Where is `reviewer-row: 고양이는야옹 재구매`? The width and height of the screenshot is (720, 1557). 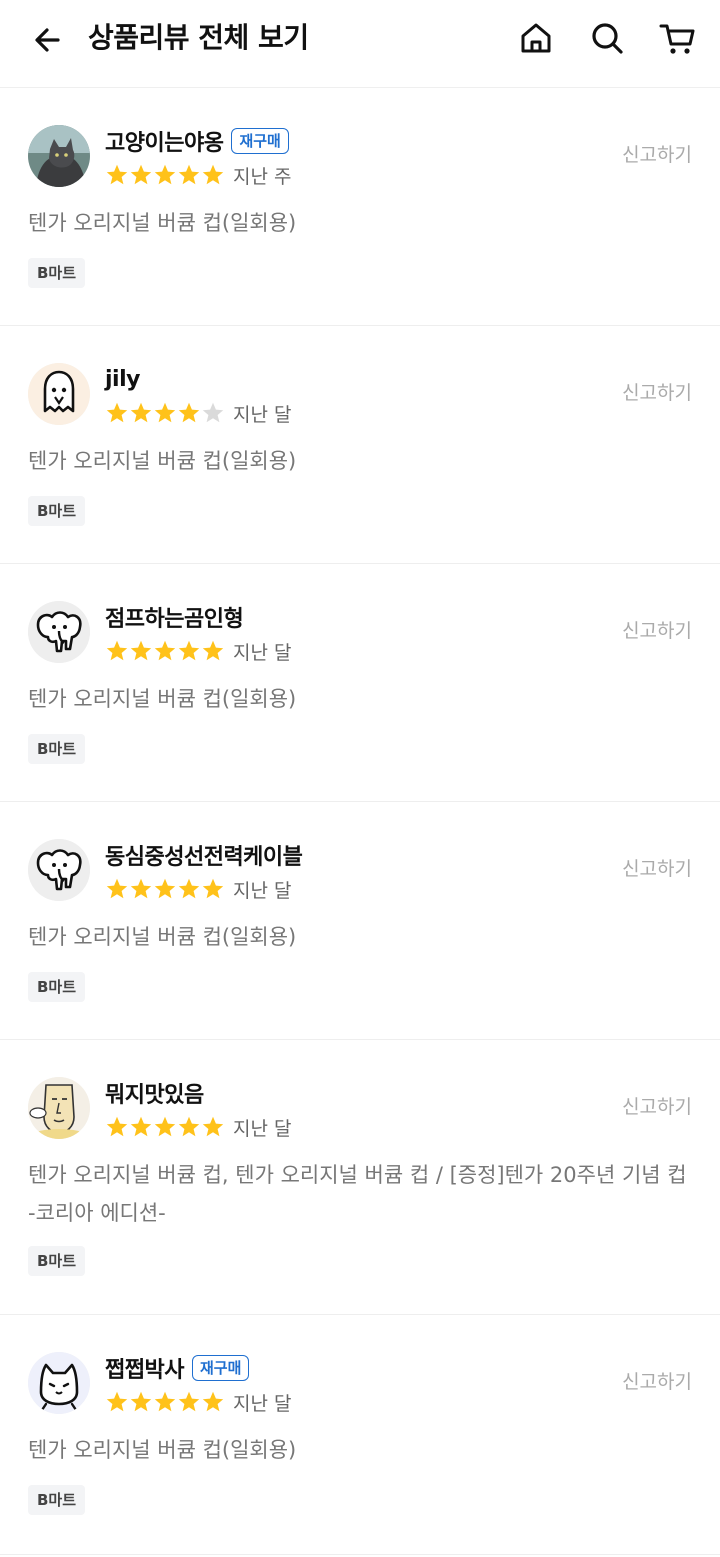
reviewer-row: 고양이는야옹 재구매 is located at coordinates (197, 141).